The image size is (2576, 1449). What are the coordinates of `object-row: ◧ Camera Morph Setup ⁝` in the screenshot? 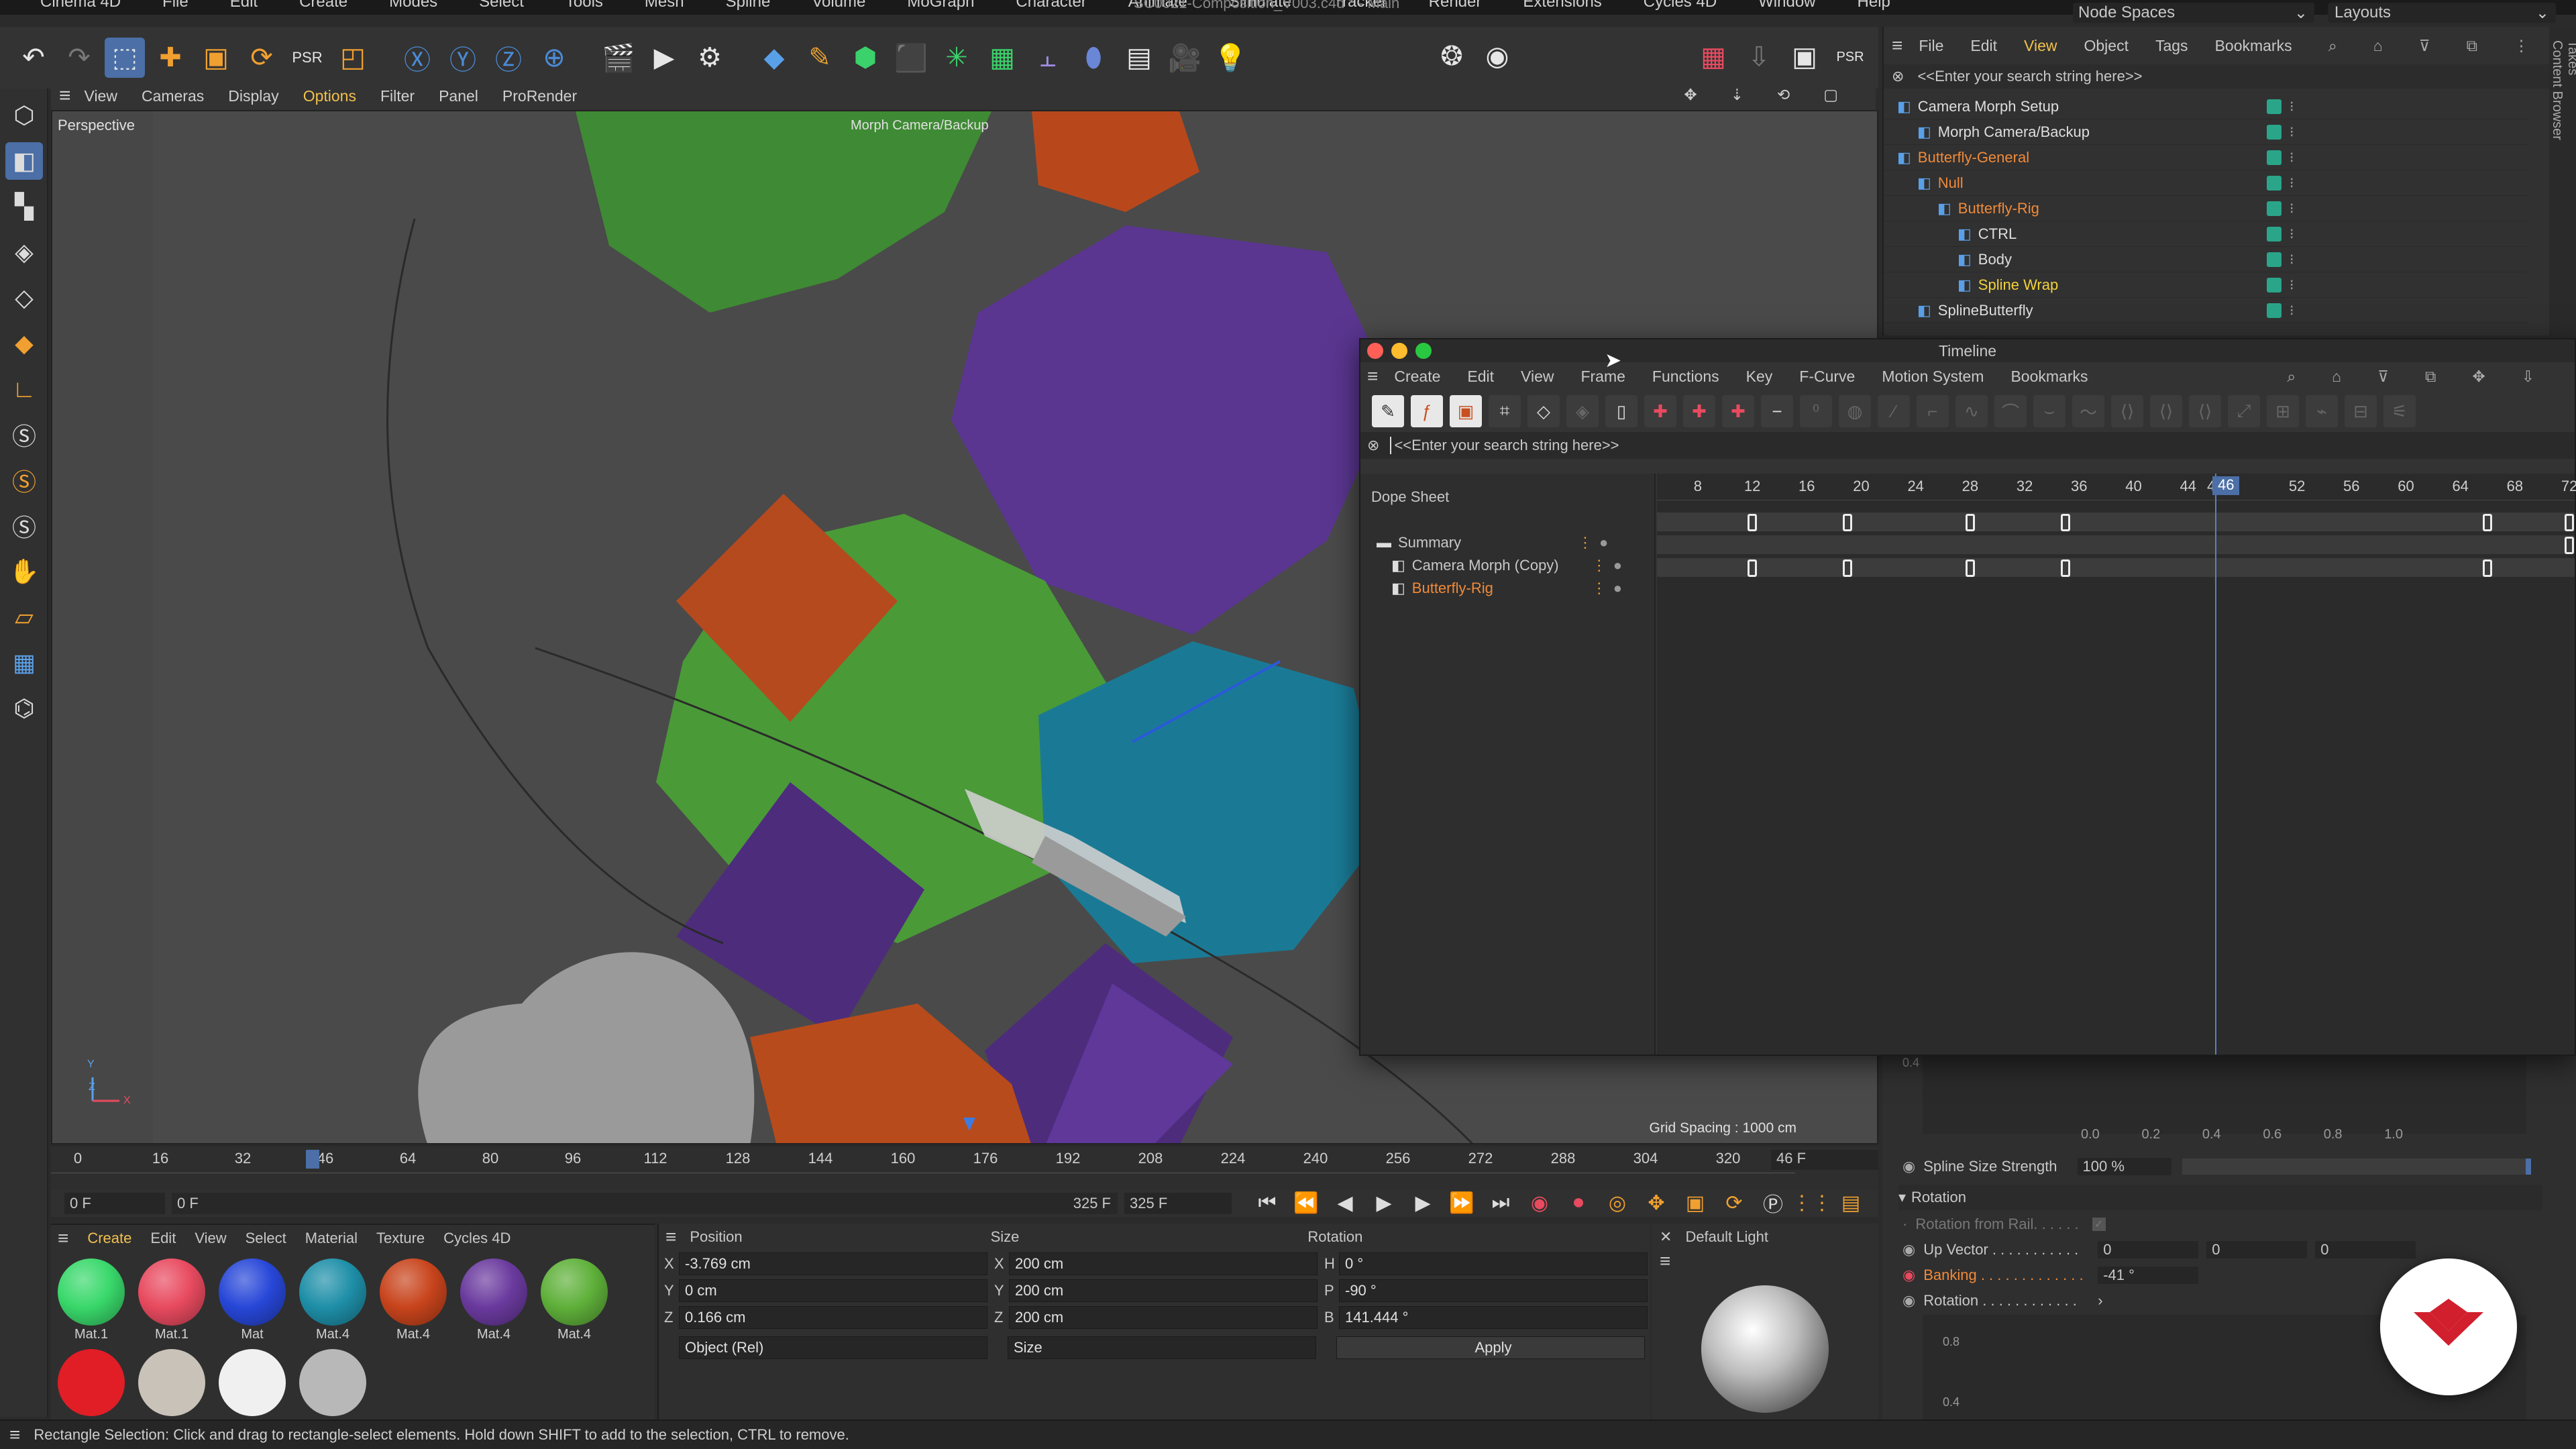 It's located at (2206, 106).